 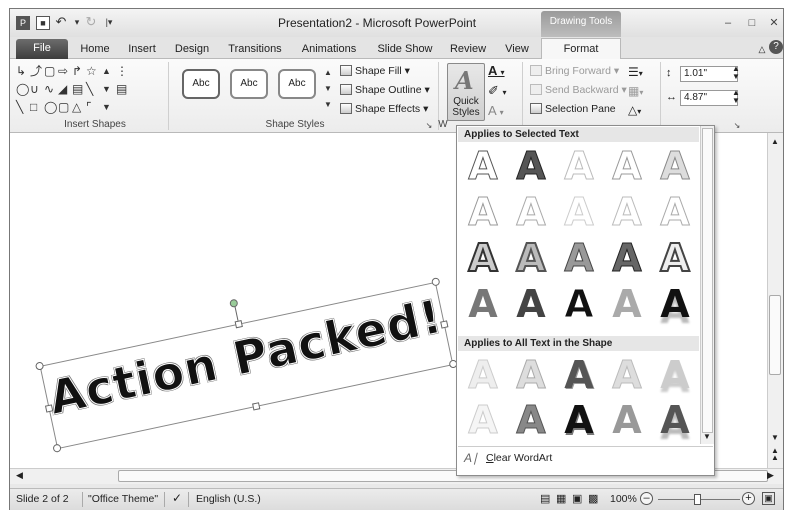 I want to click on text-box-icon: ▤, so click(x=77, y=89).